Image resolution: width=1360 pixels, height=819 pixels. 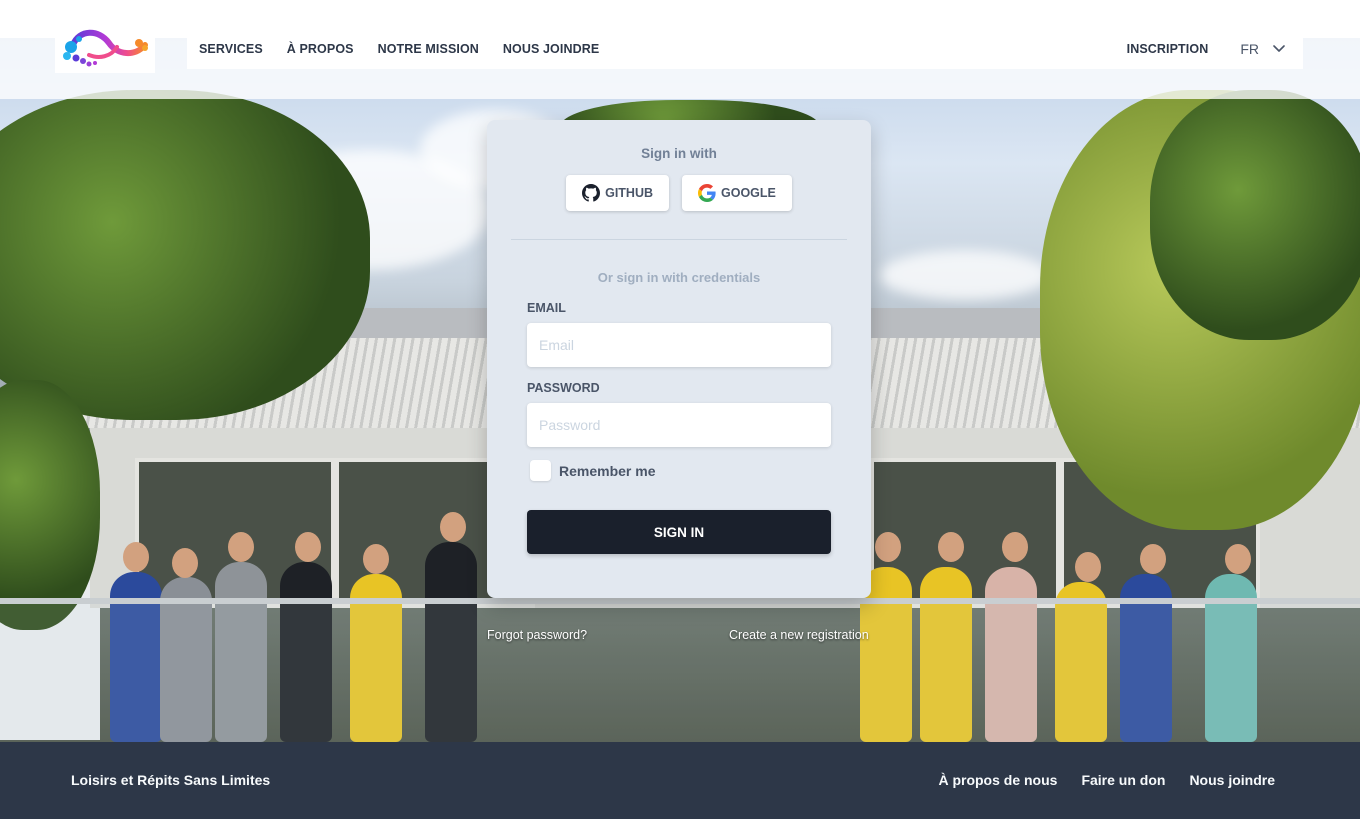 I want to click on github-icon, so click(x=591, y=193).